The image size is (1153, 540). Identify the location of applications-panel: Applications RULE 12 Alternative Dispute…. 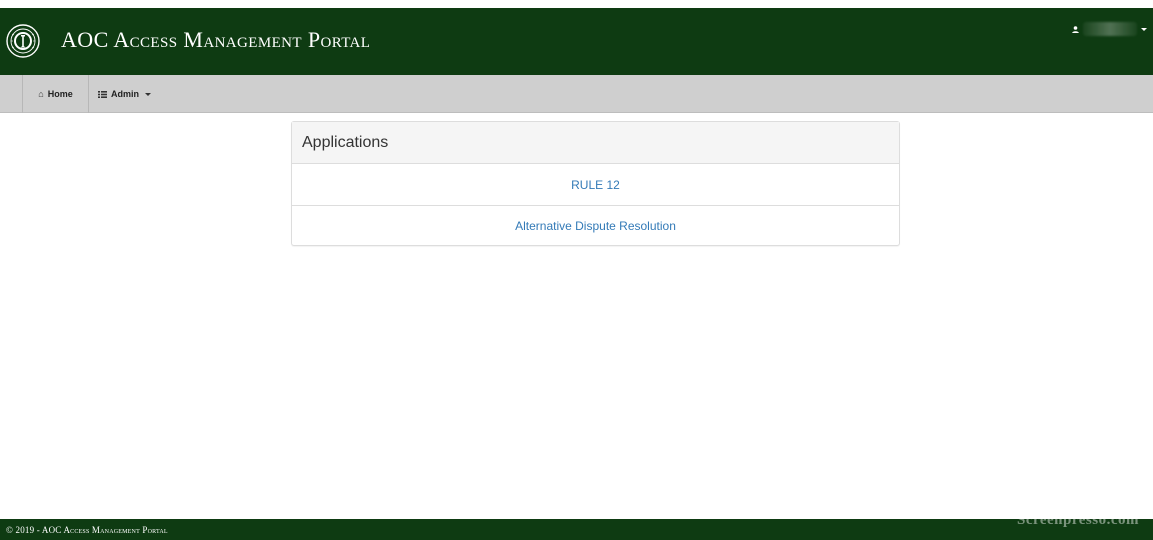
(595, 183).